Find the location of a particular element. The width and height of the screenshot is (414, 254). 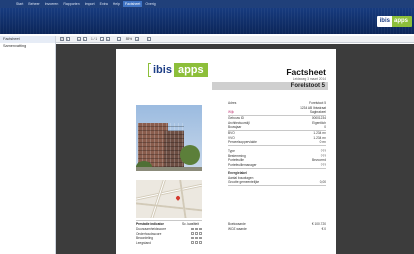

detail-value: 0 is located at coordinates (325, 127).